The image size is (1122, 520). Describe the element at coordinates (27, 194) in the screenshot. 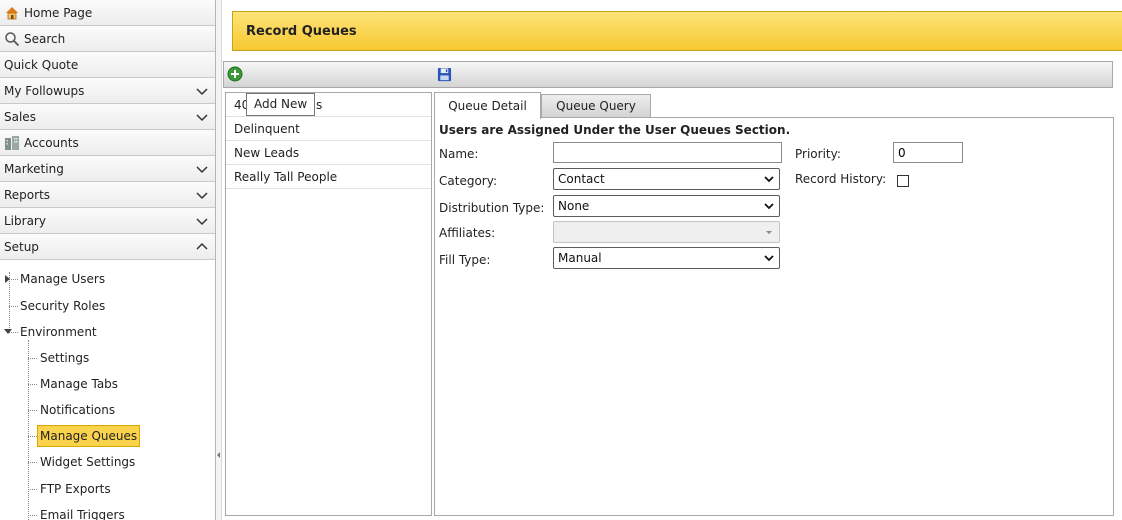

I see `nav-label: Reports` at that location.